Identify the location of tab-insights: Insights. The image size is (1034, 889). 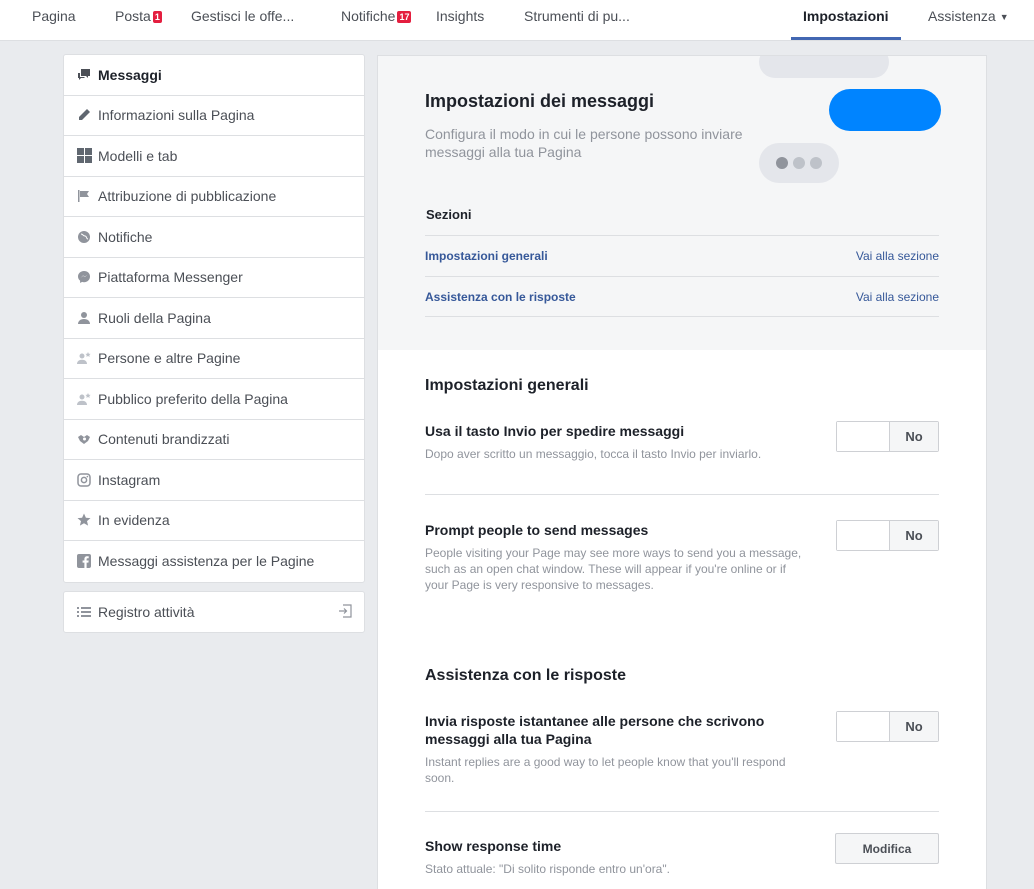
(460, 20).